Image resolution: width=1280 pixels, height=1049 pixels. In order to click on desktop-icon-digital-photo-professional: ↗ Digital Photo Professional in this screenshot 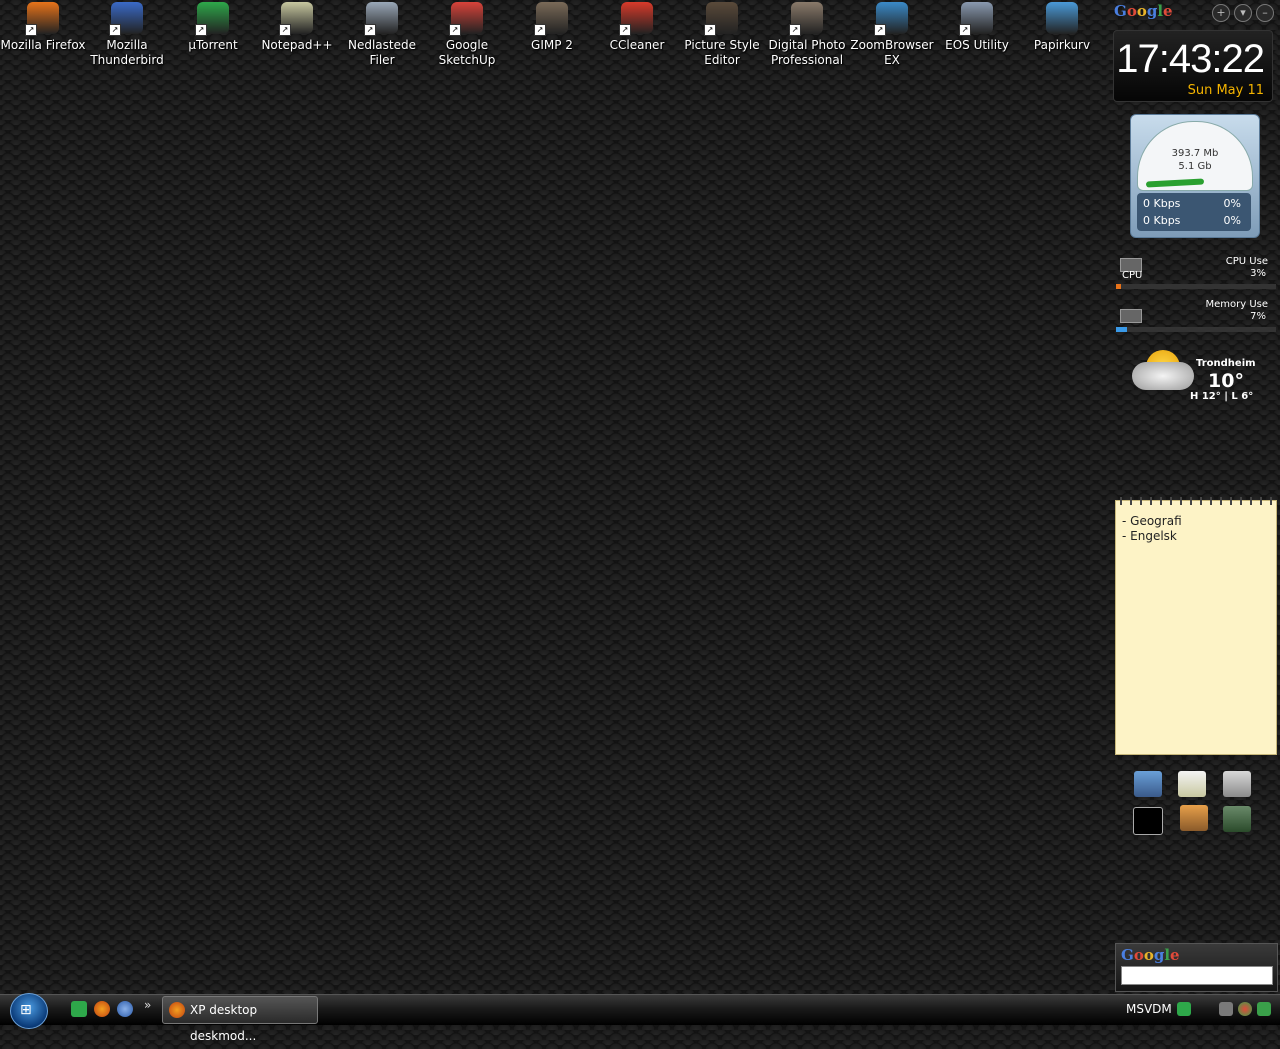, I will do `click(807, 35)`.